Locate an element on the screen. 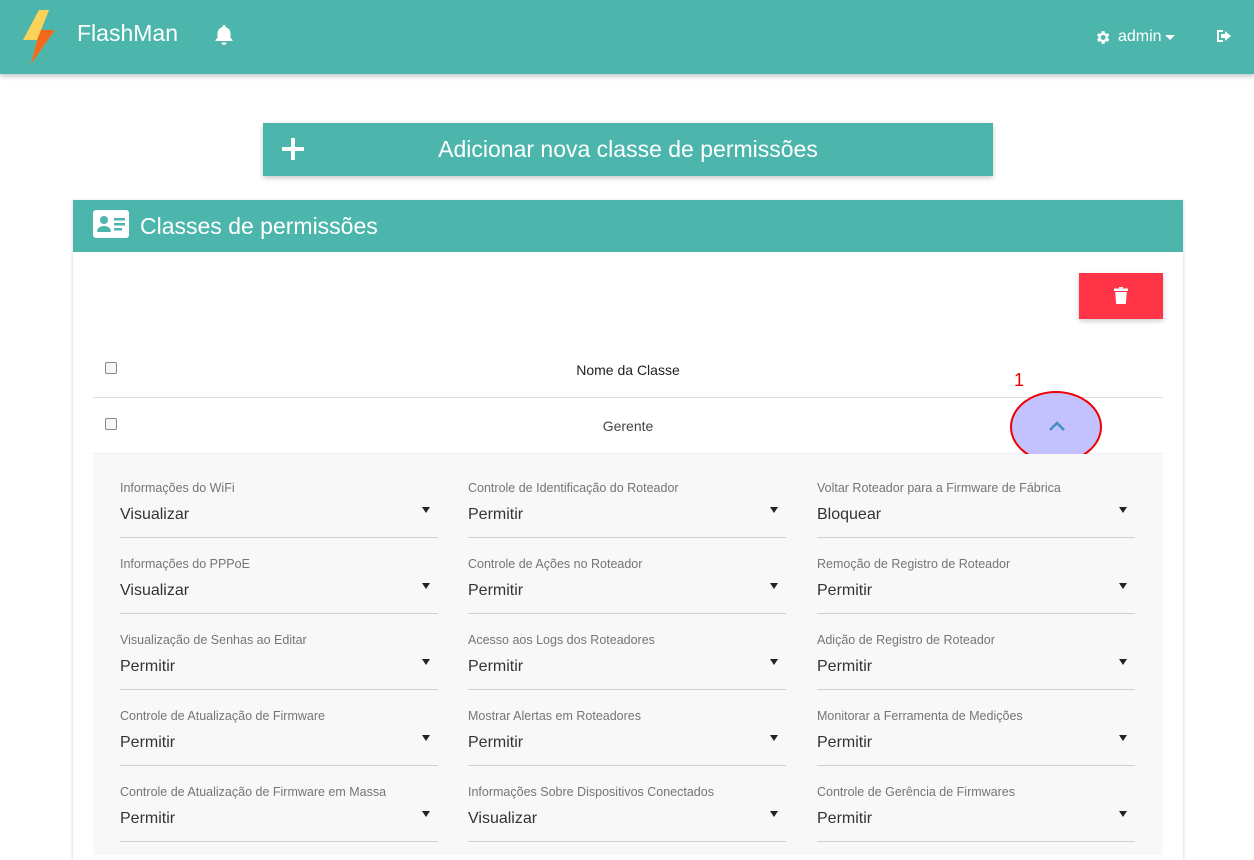  permission-label: Adição de Registro de Roteador is located at coordinates (906, 640).